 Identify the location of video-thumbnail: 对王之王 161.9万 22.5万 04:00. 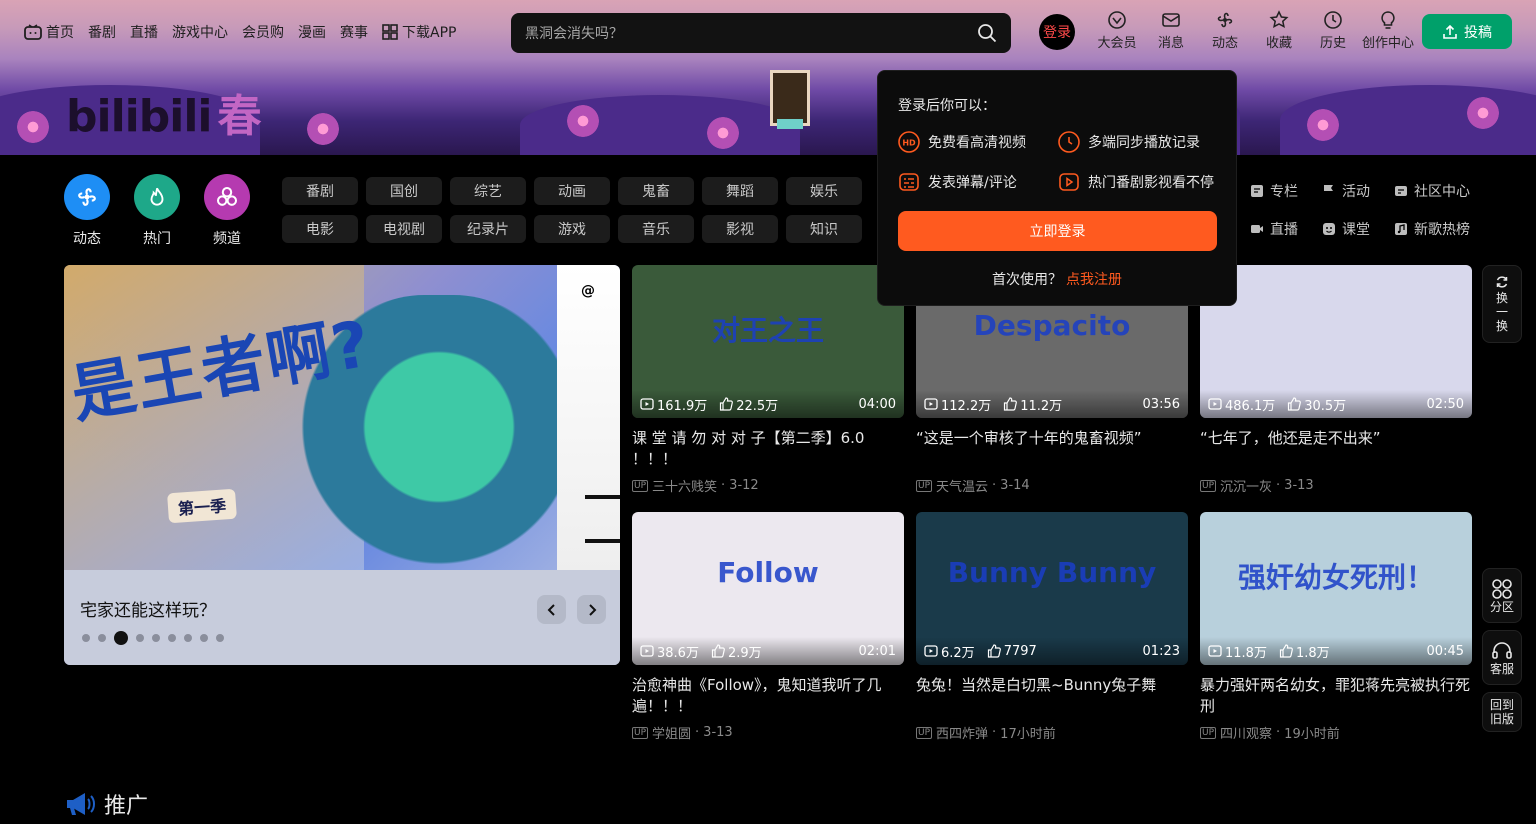
(768, 341).